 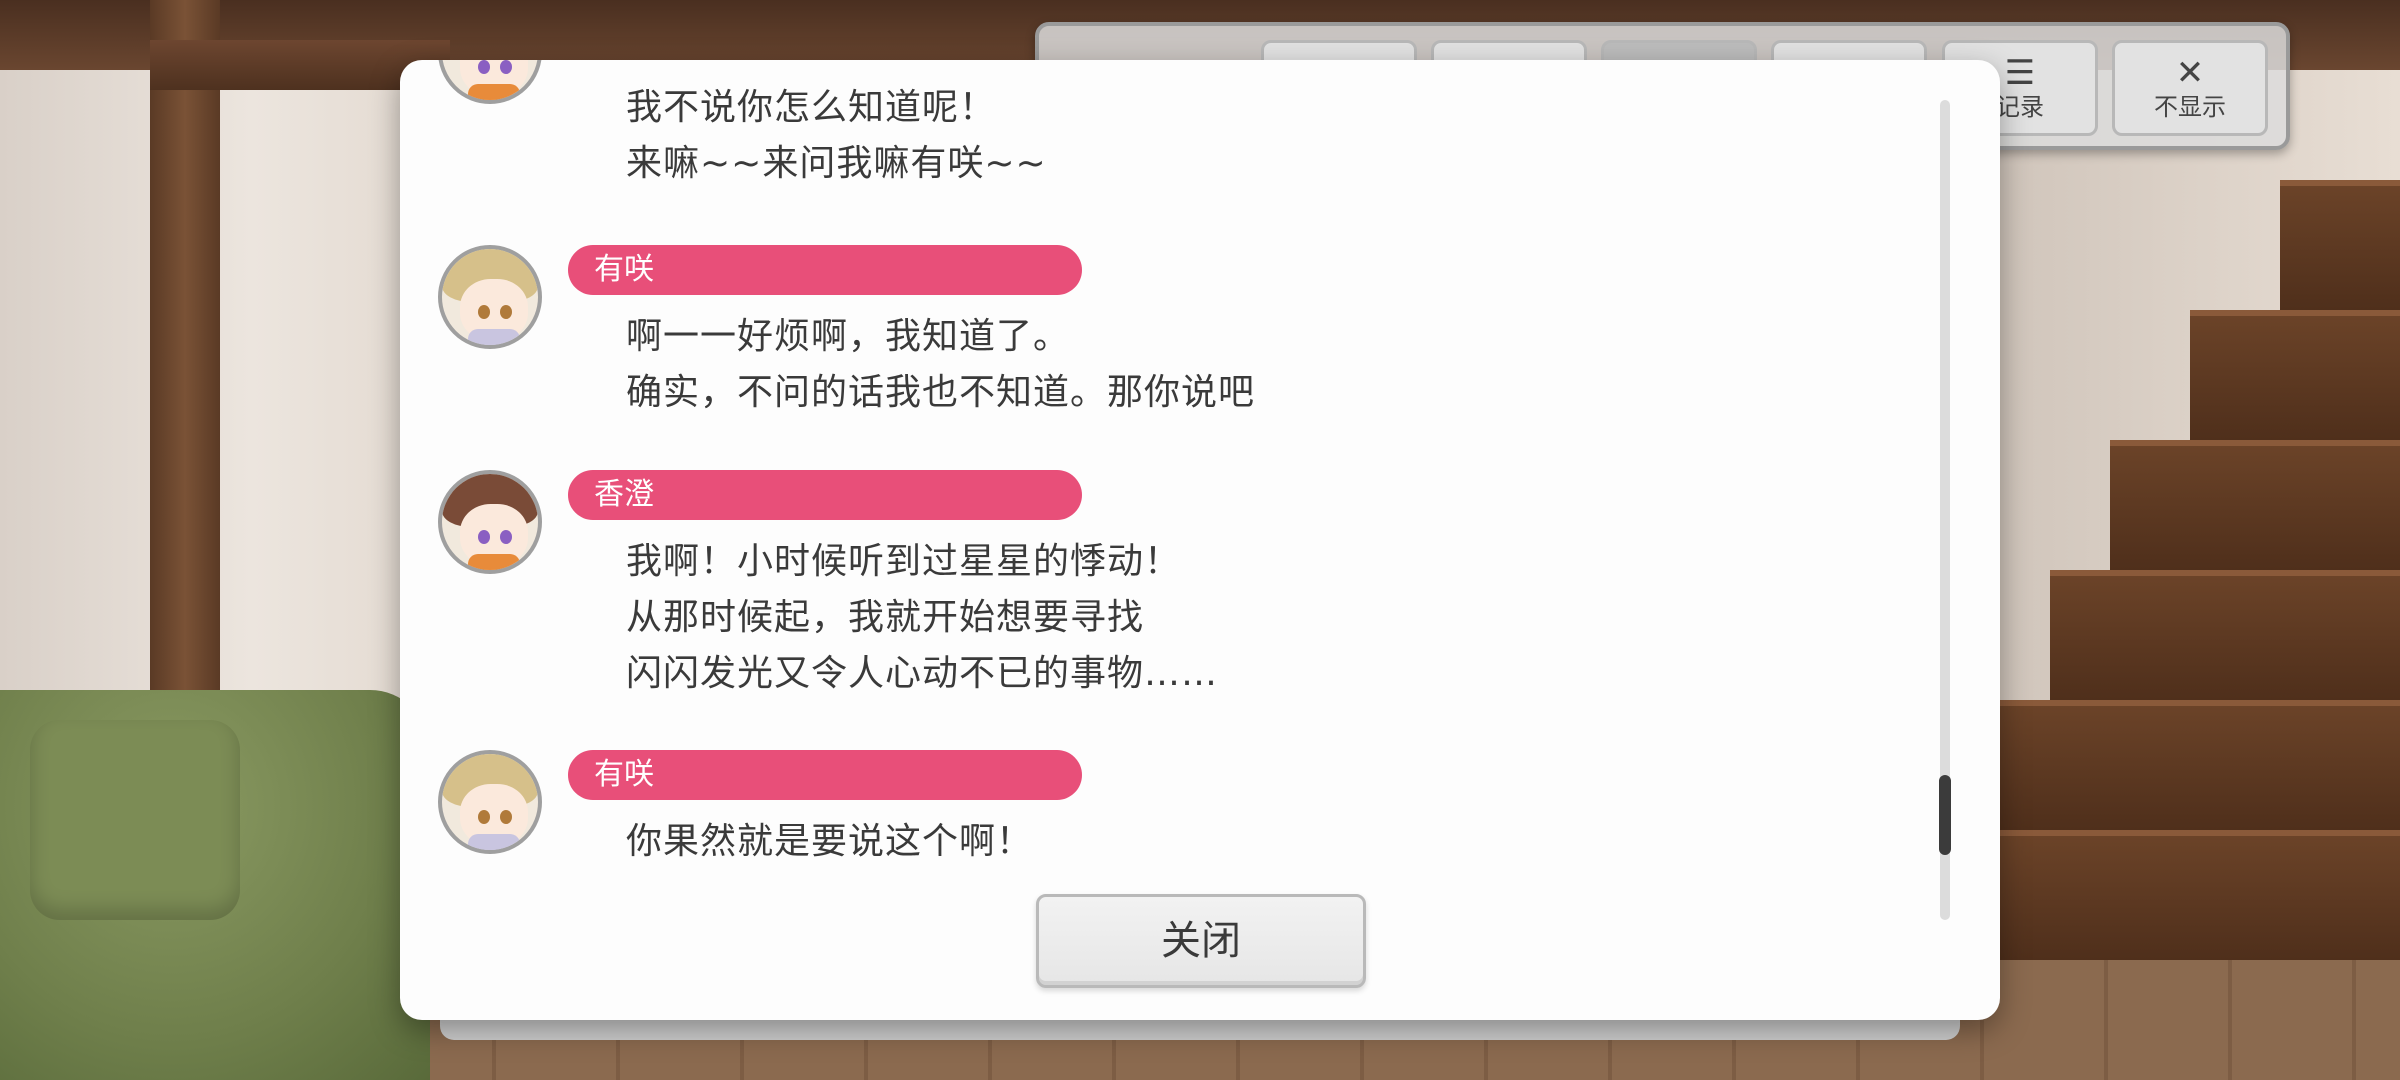 What do you see at coordinates (2190, 73) in the screenshot?
I see `close-icon: ✕` at bounding box center [2190, 73].